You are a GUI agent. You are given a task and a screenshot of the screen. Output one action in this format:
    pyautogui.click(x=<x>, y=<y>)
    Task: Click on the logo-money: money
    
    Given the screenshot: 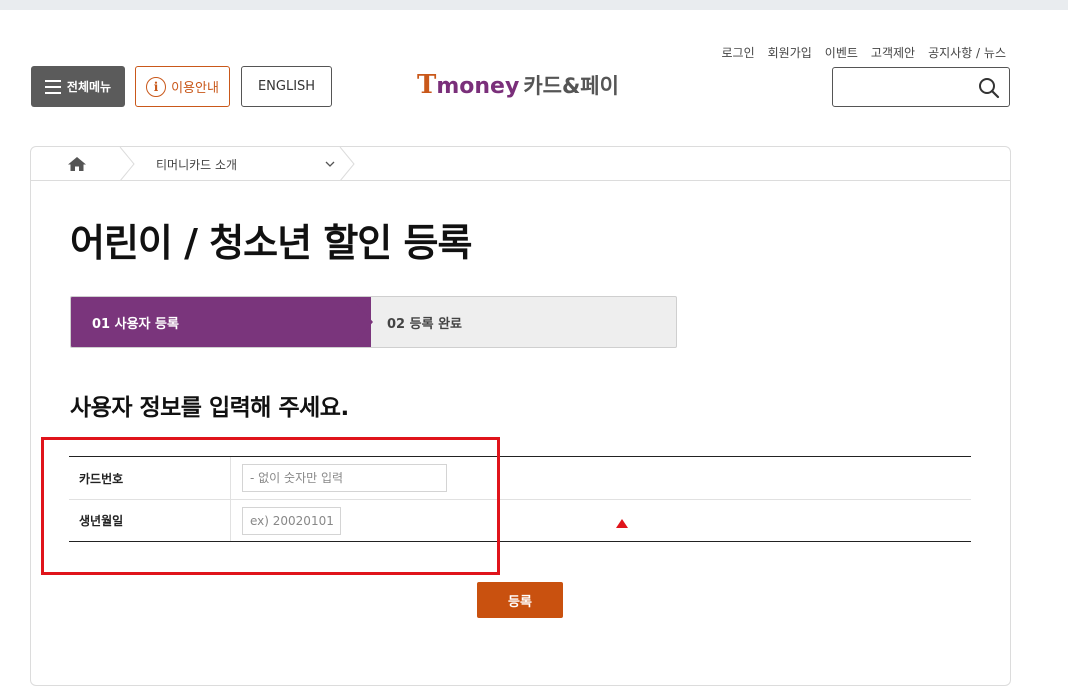 What is the action you would take?
    pyautogui.click(x=478, y=86)
    